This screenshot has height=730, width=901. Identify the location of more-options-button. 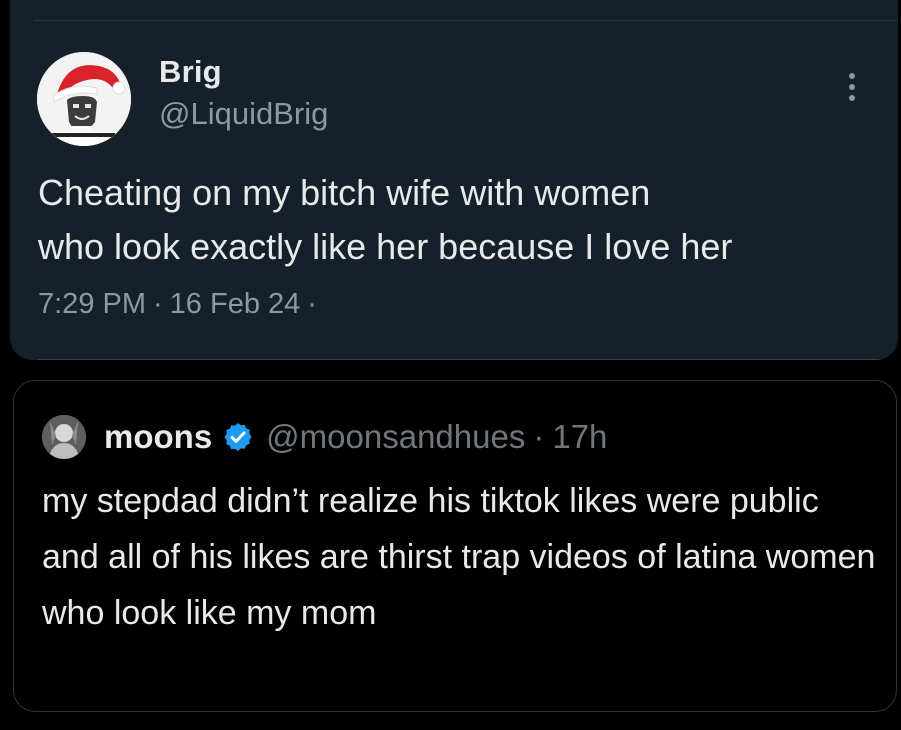
(852, 88).